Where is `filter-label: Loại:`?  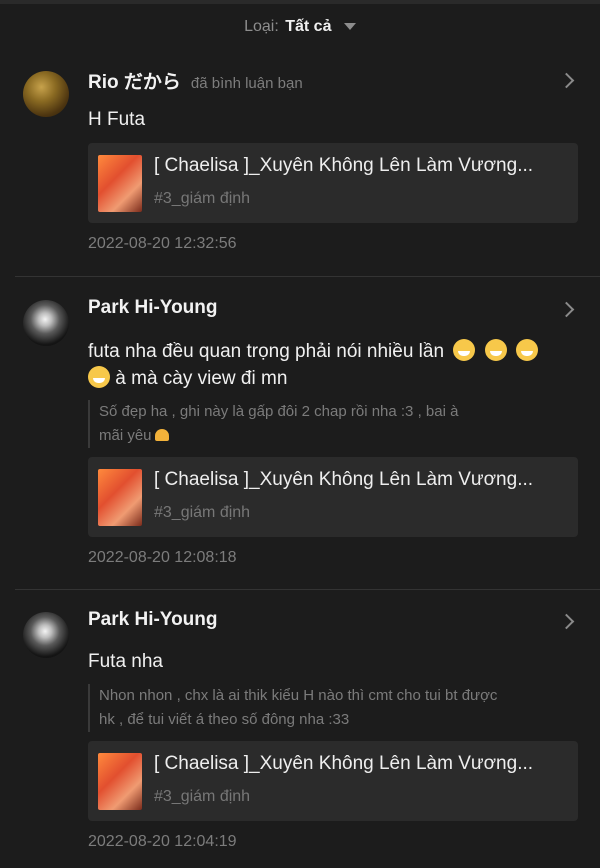
filter-label: Loại: is located at coordinates (261, 26).